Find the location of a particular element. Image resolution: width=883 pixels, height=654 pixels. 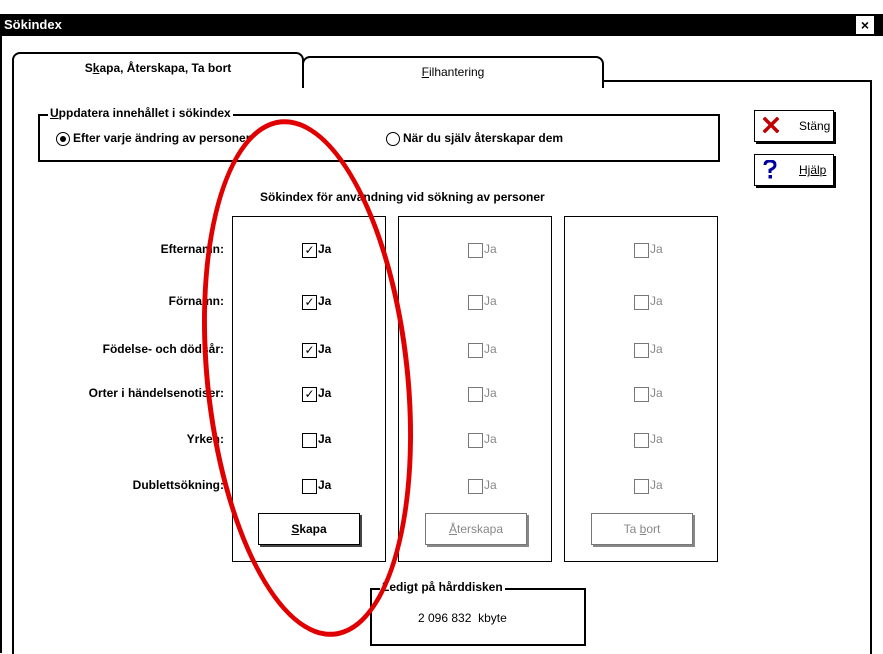

row-label: Dublettsökning: is located at coordinates (178, 485).